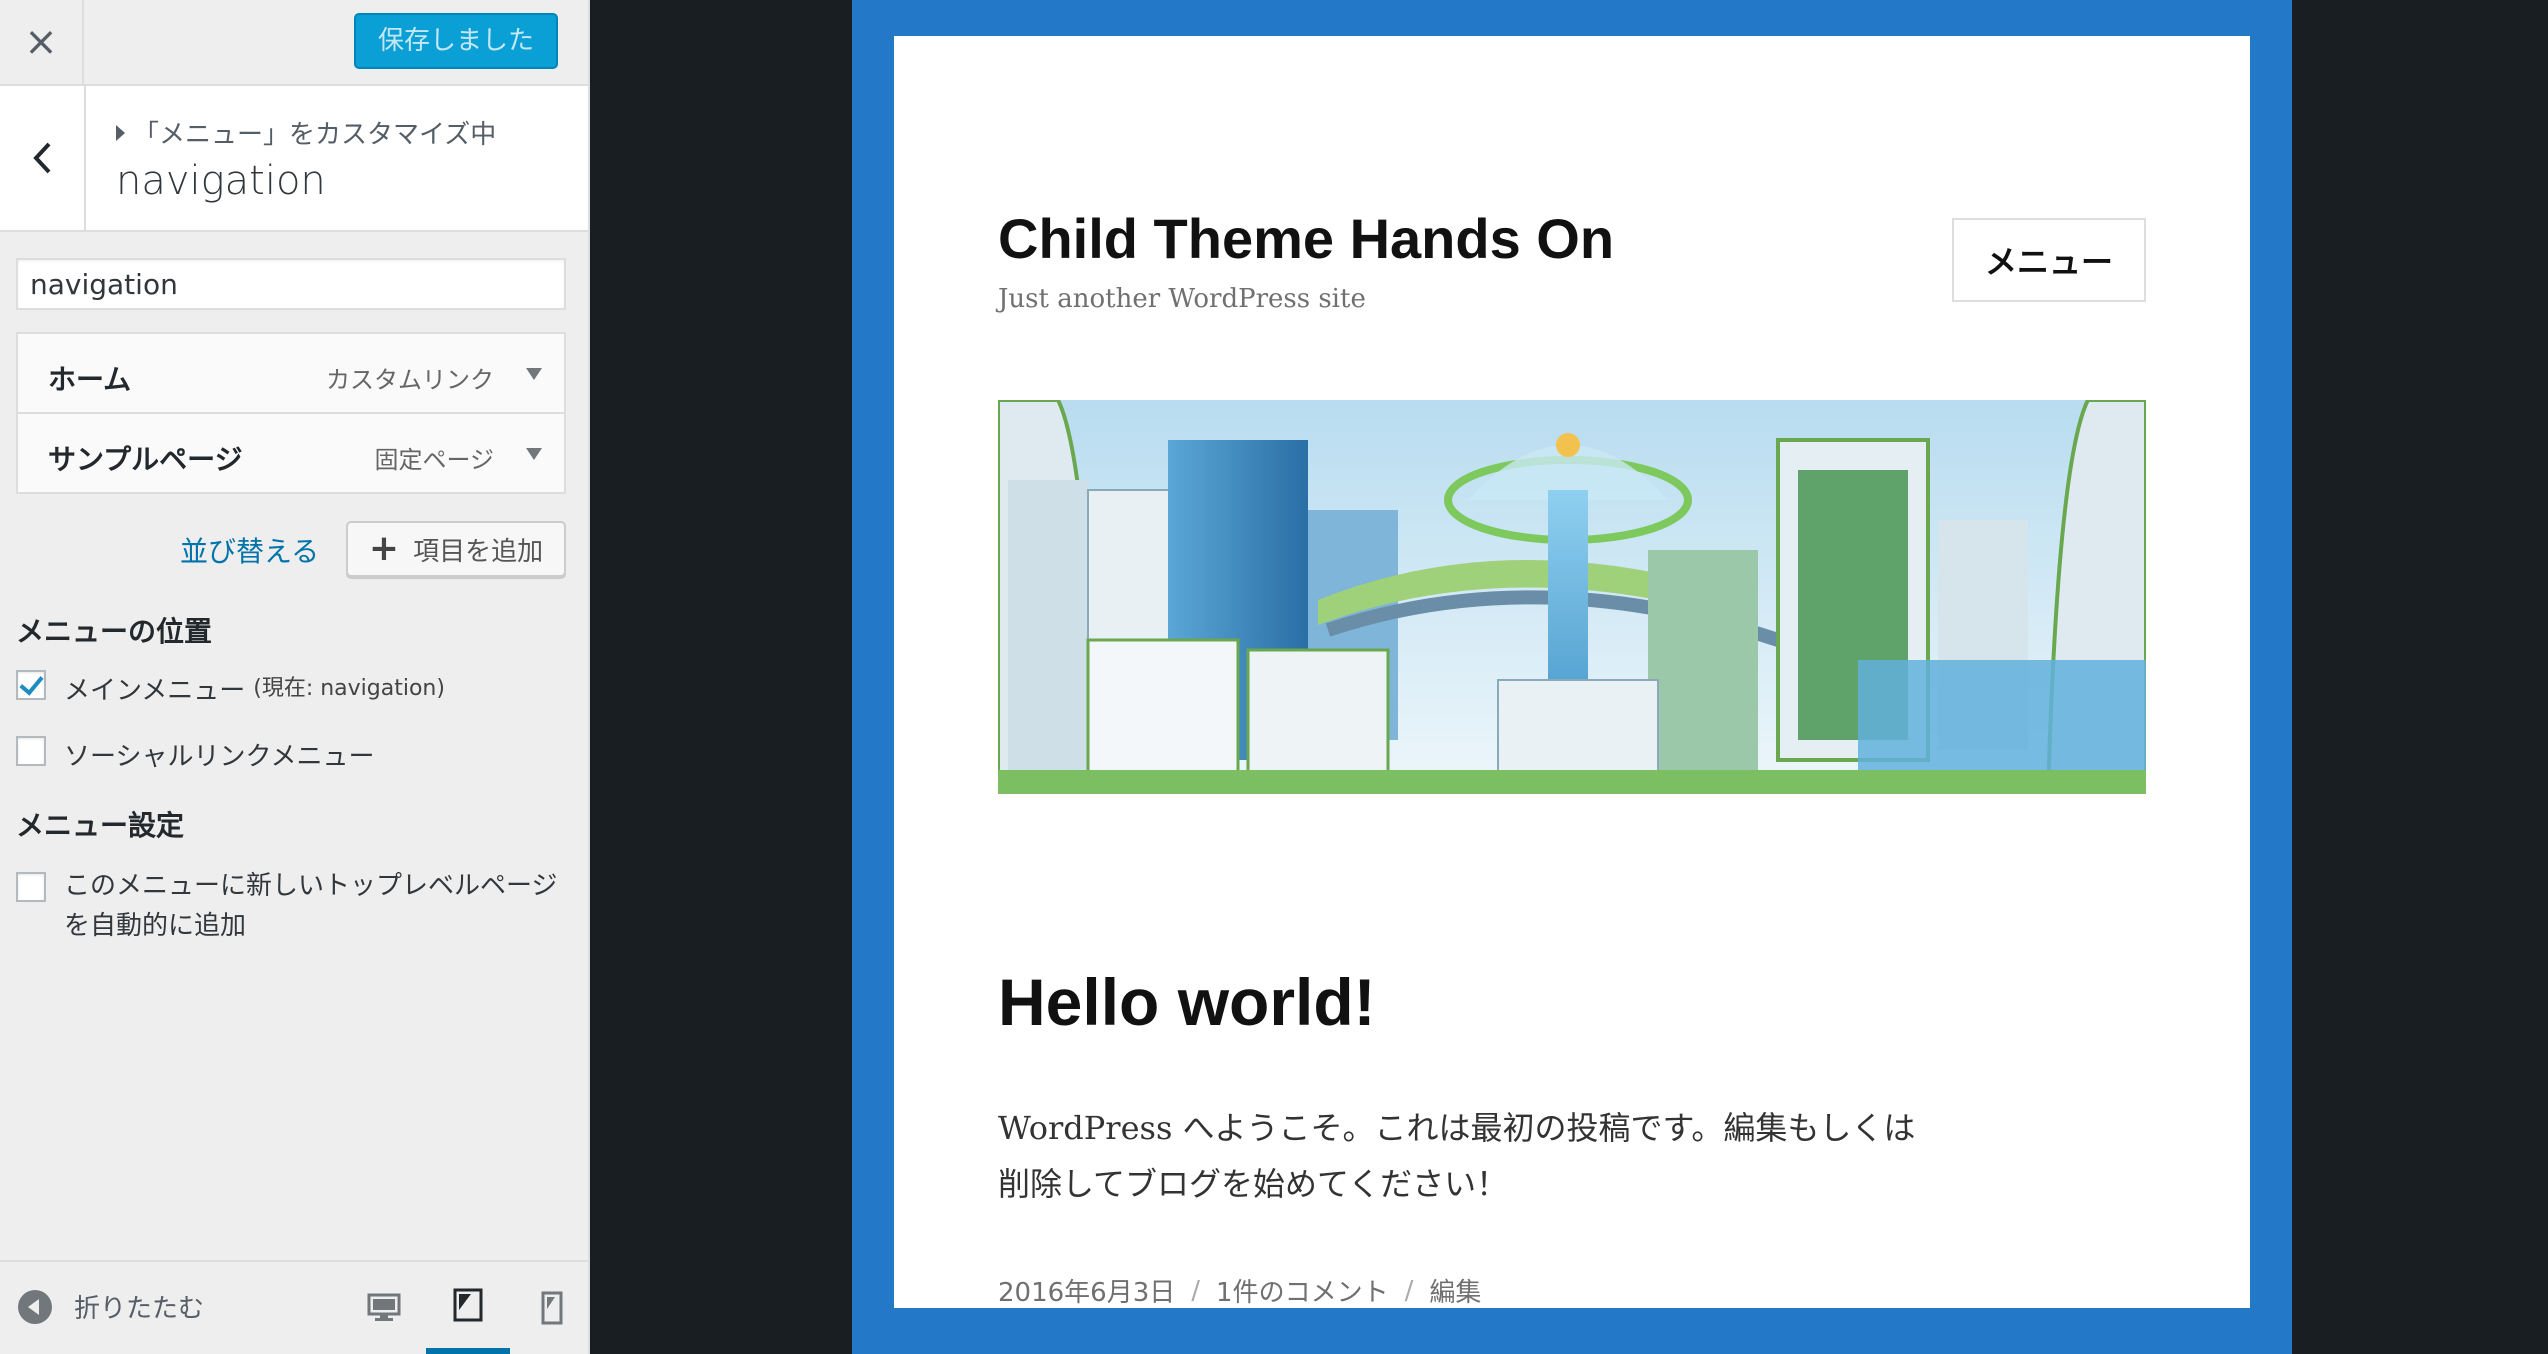 The image size is (2548, 1354). Describe the element at coordinates (311, 906) in the screenshot. I see `auto-add-pages-label: このメニューに新しいトップレベルページを自動的に追加` at that location.